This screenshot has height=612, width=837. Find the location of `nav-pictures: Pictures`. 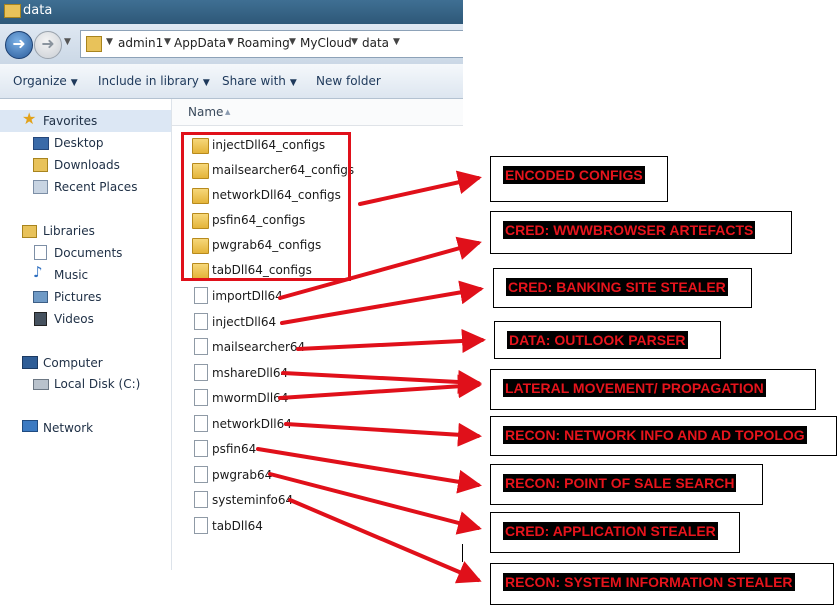

nav-pictures: Pictures is located at coordinates (78, 297).